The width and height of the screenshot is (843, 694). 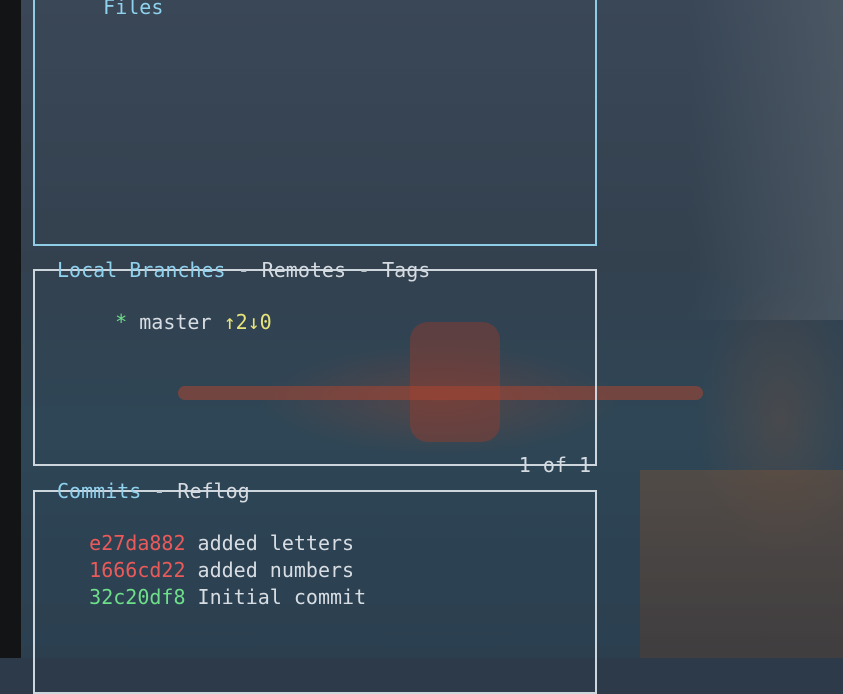 I want to click on tab-reflog: Reflog, so click(x=213, y=491).